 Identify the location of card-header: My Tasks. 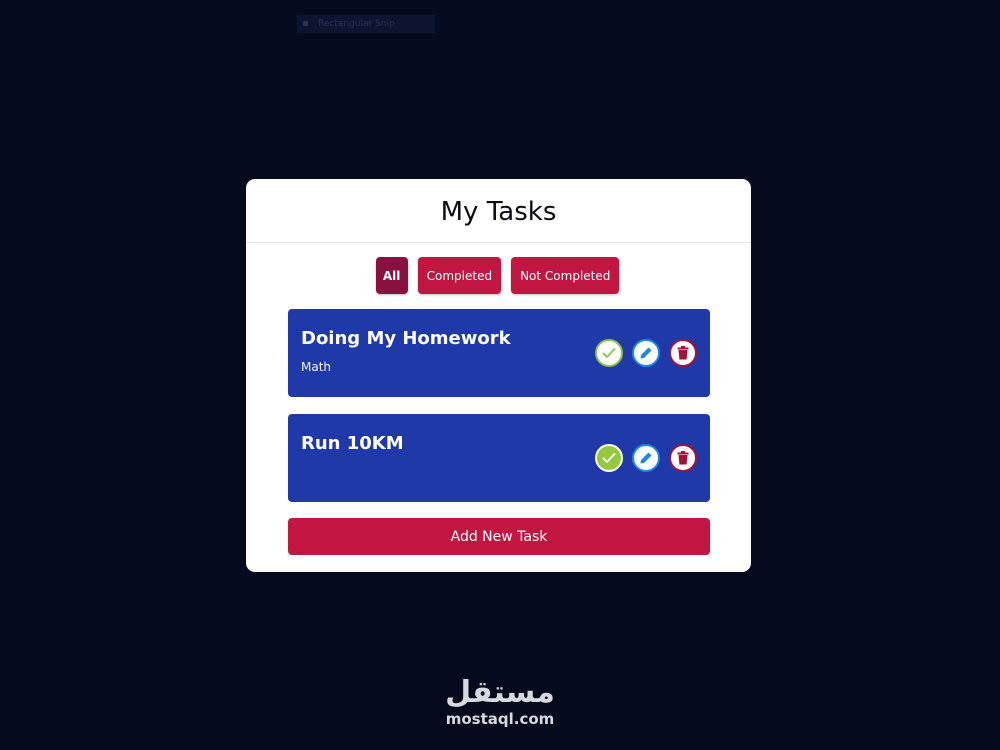
(498, 211).